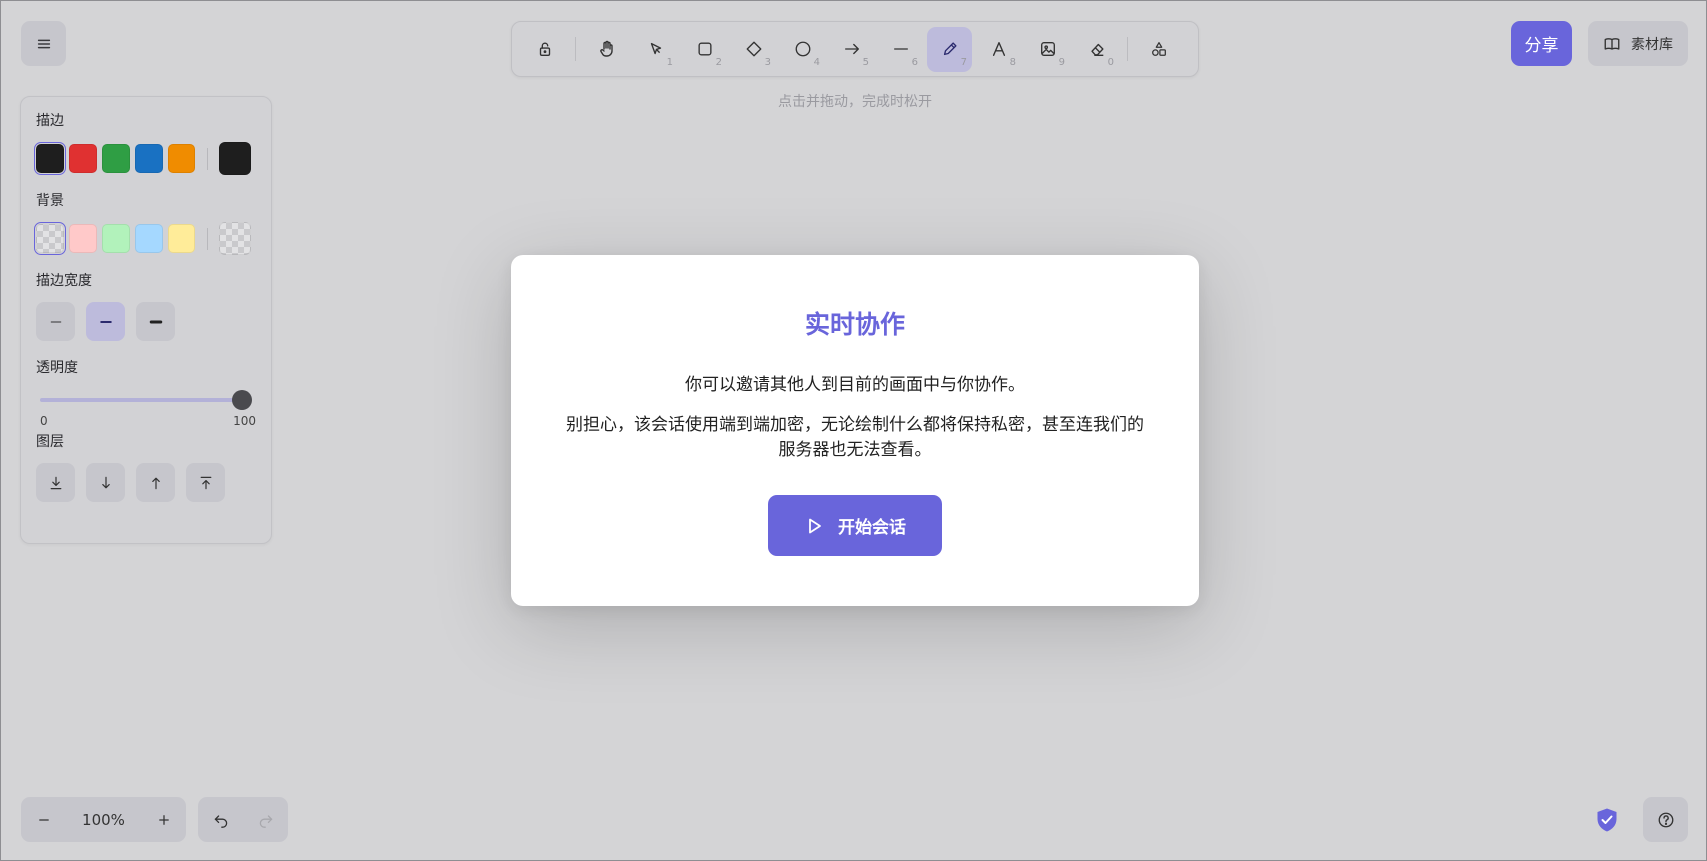 The image size is (1707, 861). Describe the element at coordinates (872, 528) in the screenshot. I see `start-session-label: 开始会话` at that location.